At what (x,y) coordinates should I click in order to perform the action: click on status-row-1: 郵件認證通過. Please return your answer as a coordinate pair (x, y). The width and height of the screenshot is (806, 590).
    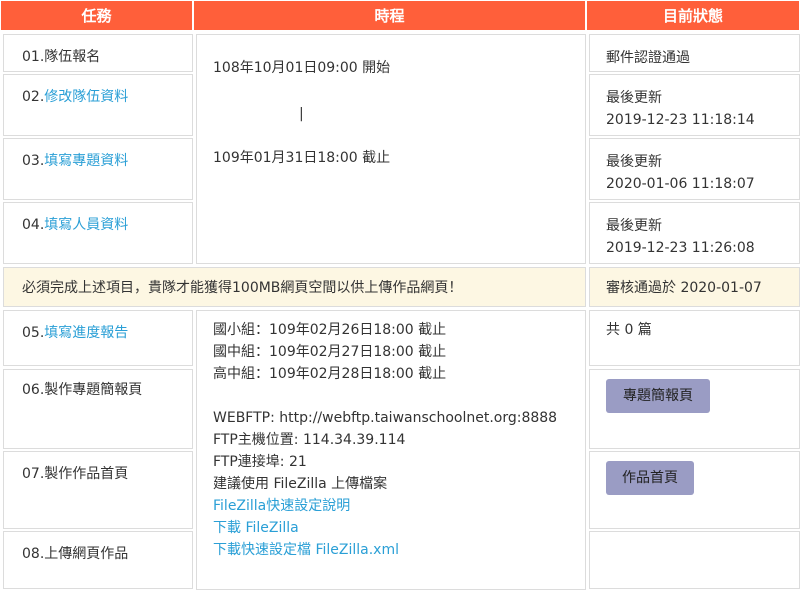
    Looking at the image, I should click on (694, 53).